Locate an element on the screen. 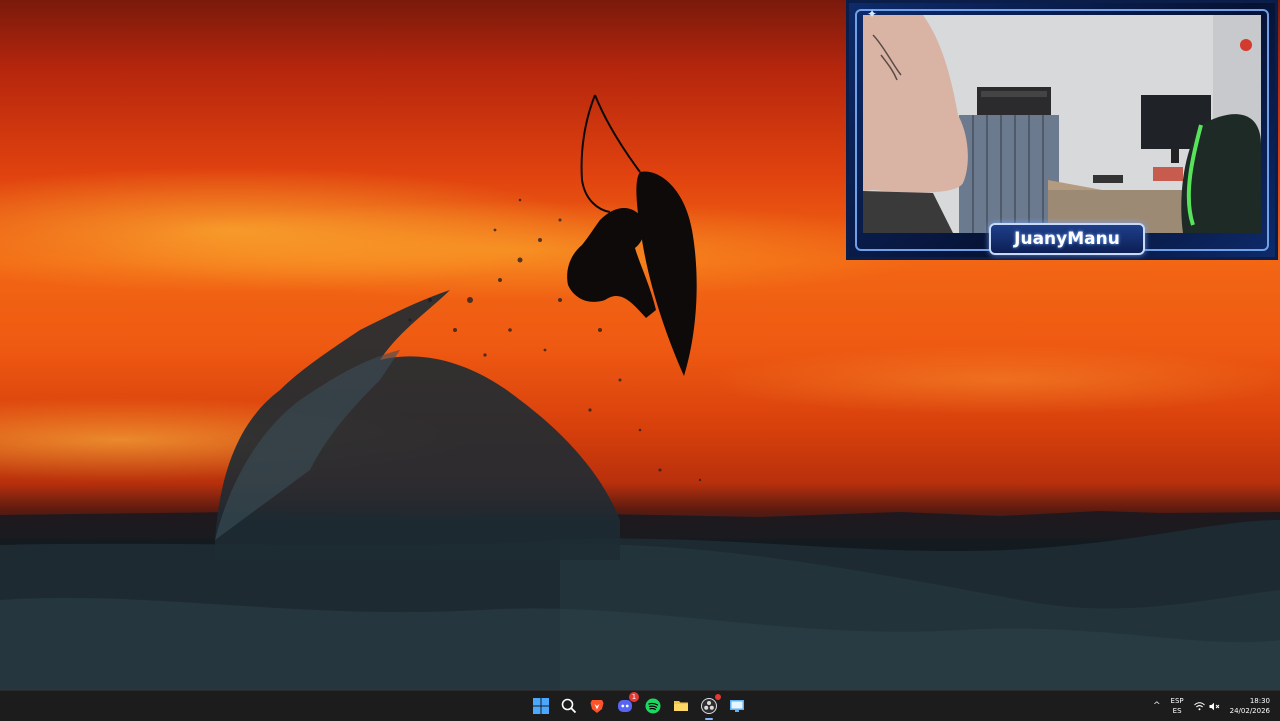 This screenshot has height=721, width=1280. remote-desktop-button is located at coordinates (737, 706).